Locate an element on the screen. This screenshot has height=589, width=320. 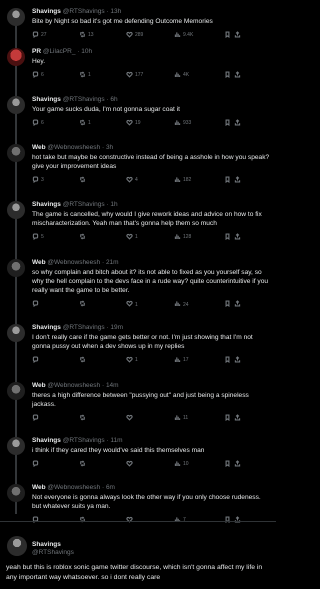
tweet-time: 13h is located at coordinates (115, 11).